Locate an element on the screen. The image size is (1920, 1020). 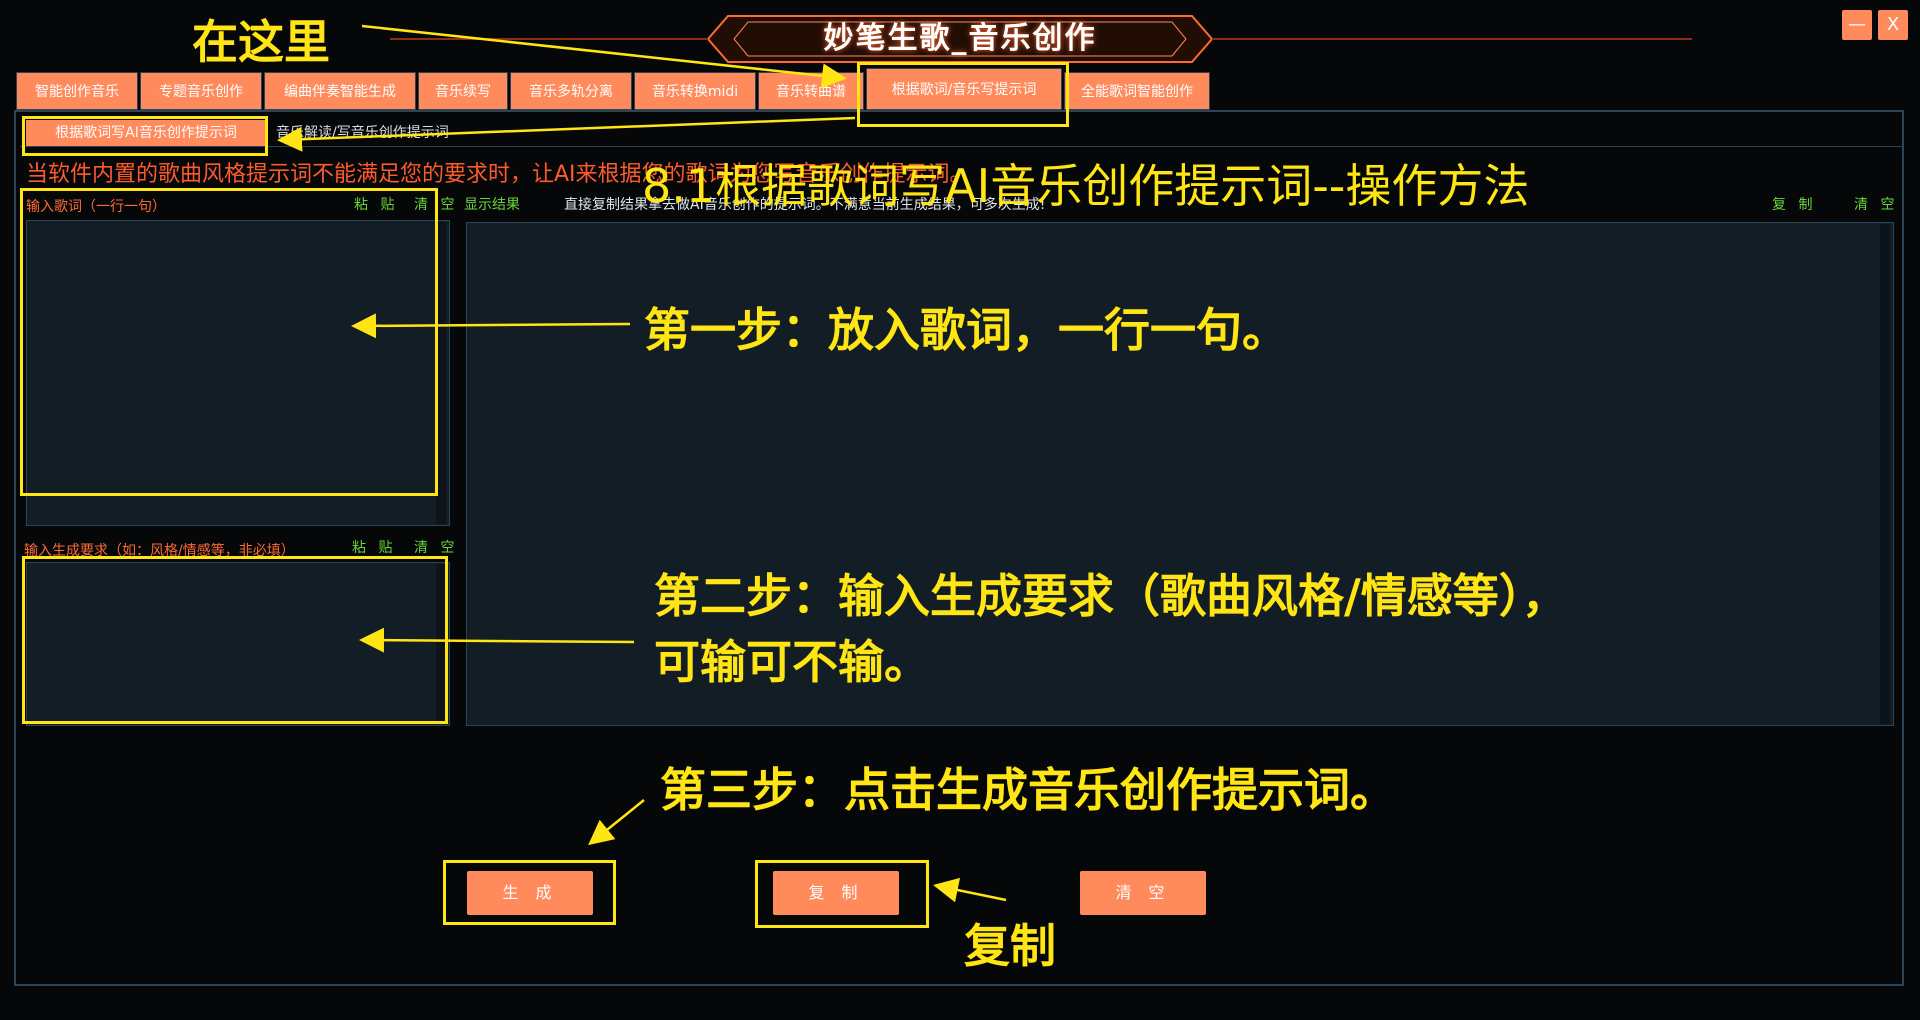
subtab-divider is located at coordinates (961, 146).